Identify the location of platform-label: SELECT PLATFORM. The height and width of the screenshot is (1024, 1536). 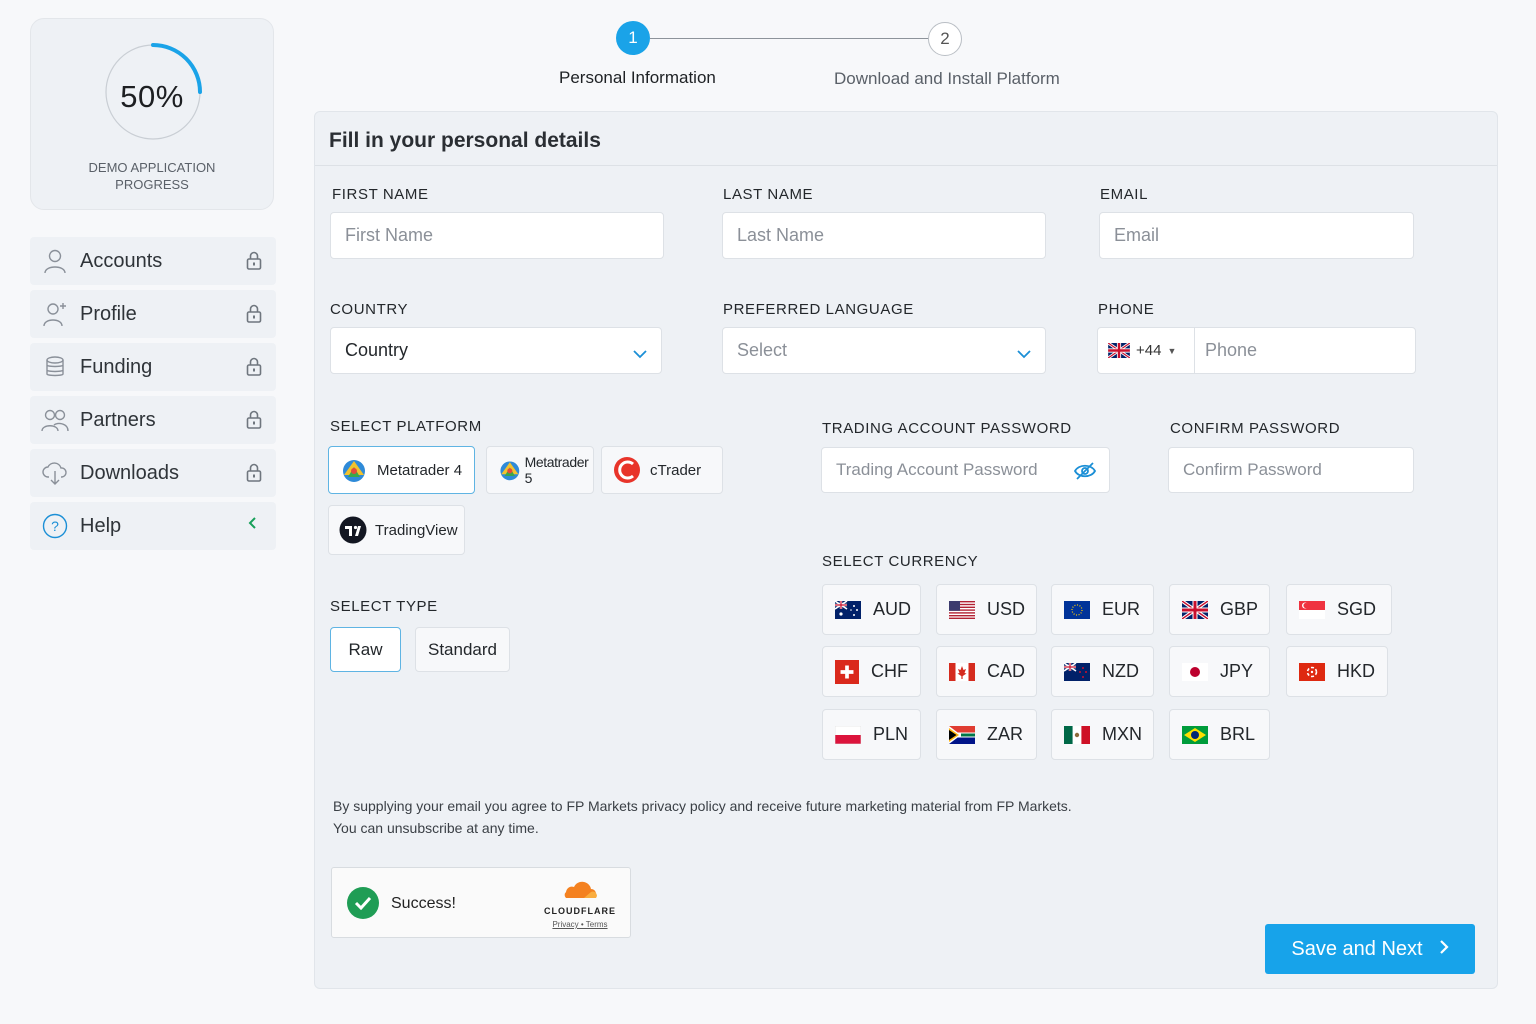
(406, 426).